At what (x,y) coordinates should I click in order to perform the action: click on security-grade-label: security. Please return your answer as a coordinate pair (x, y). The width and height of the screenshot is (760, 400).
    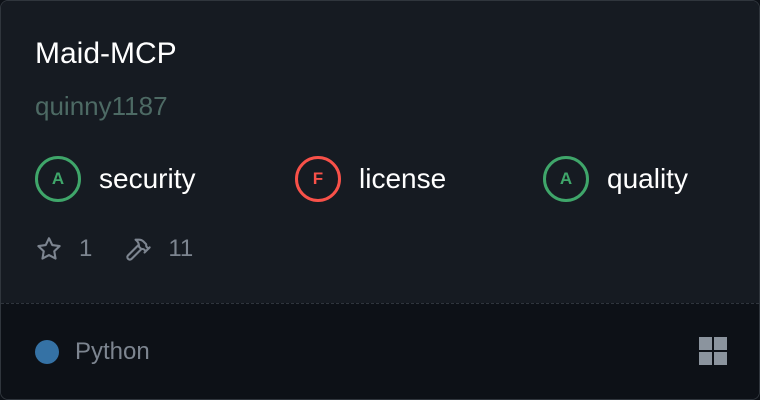
    Looking at the image, I should click on (147, 178).